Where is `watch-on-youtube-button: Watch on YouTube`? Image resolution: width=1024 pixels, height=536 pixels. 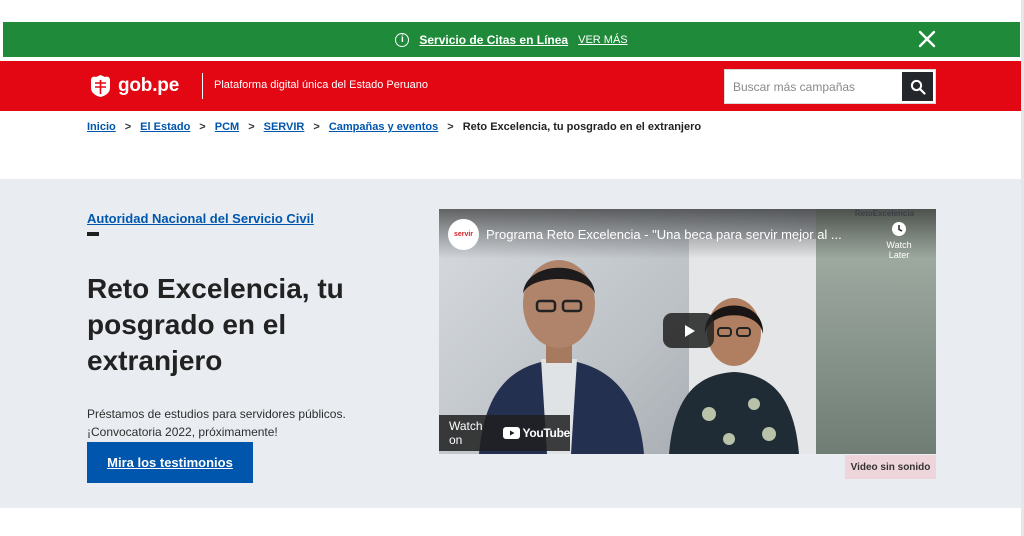 watch-on-youtube-button: Watch on YouTube is located at coordinates (504, 433).